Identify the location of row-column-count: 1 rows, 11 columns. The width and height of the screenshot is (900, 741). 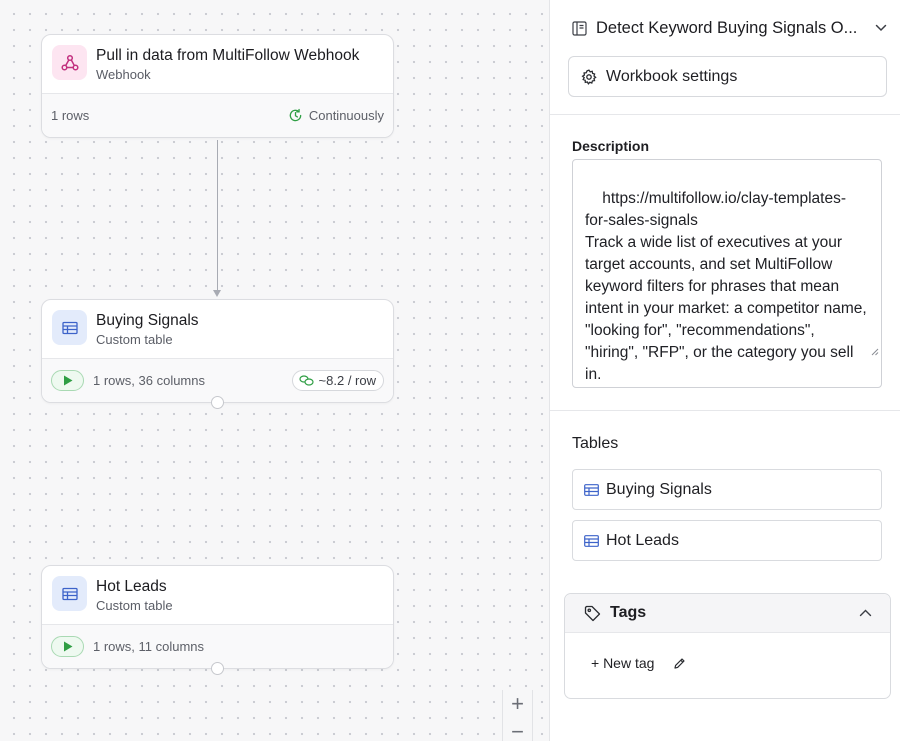
(149, 646).